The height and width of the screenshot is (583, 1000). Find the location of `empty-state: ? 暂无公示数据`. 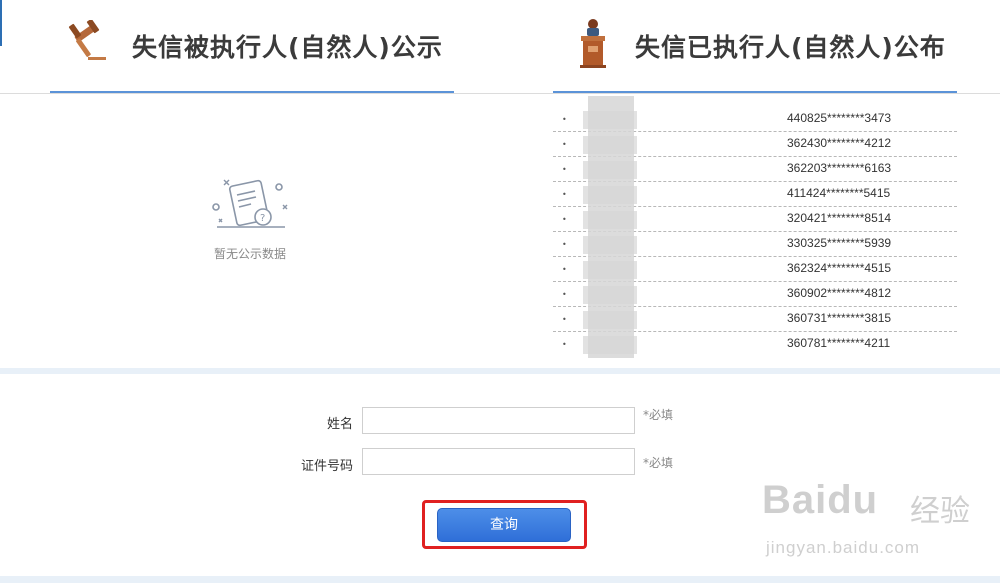

empty-state: ? 暂无公示数据 is located at coordinates (250, 218).